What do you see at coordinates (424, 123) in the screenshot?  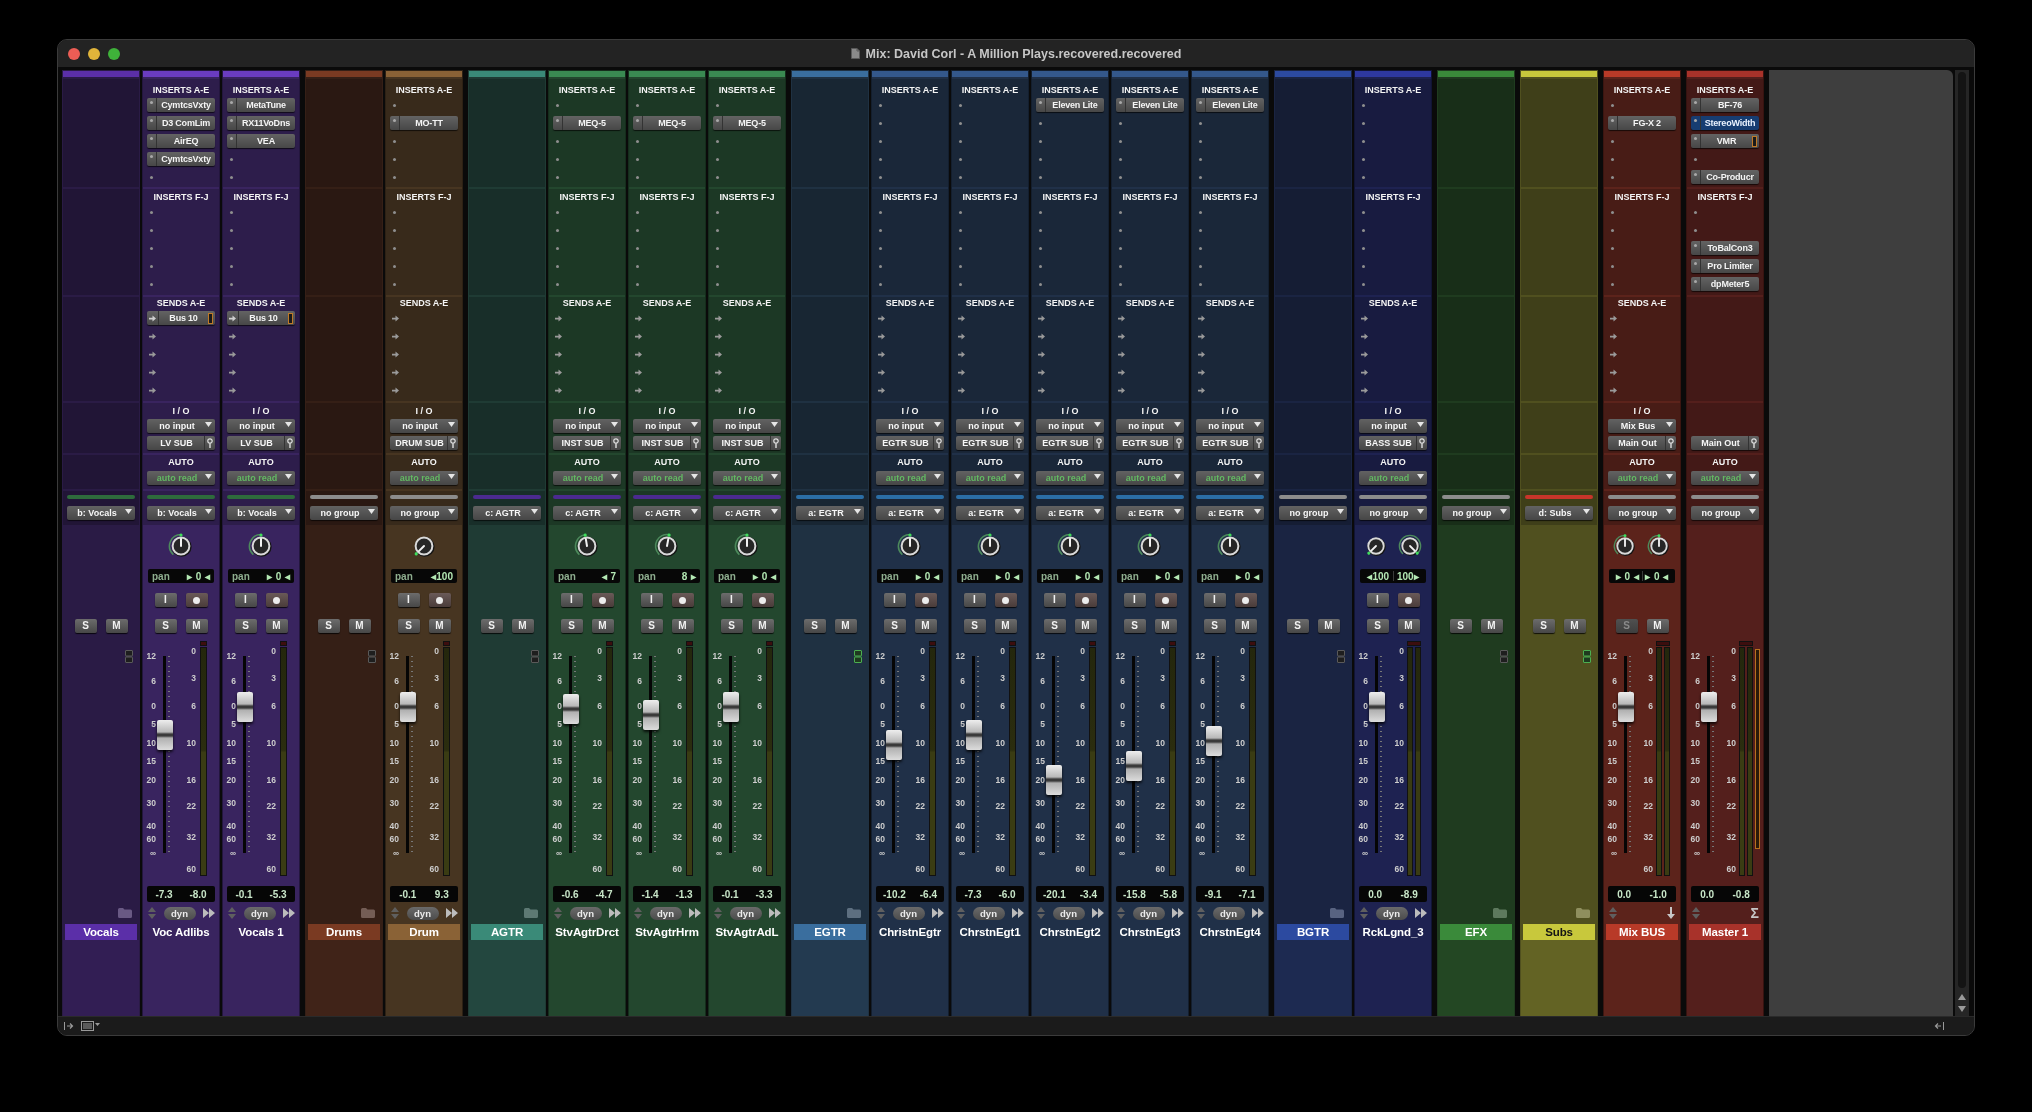 I see `plugin-button: MO-TT` at bounding box center [424, 123].